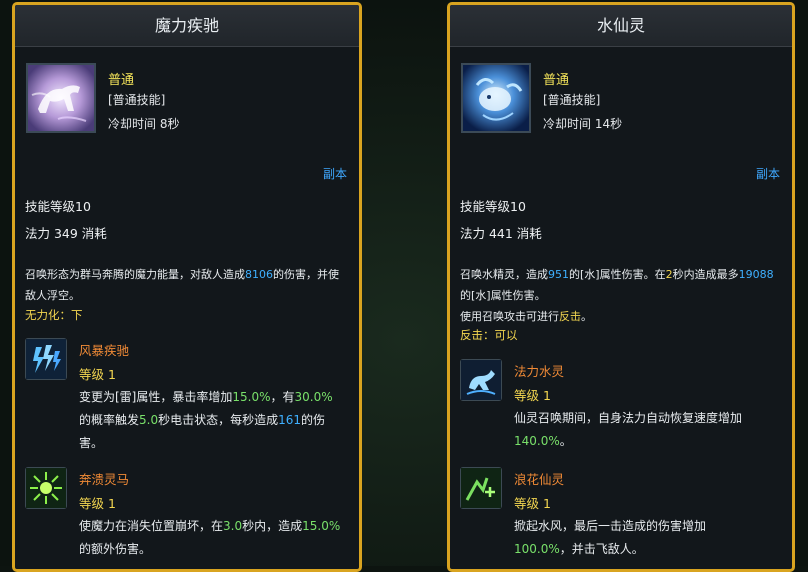 This screenshot has height=572, width=808. I want to click on lightning-icon, so click(46, 359).